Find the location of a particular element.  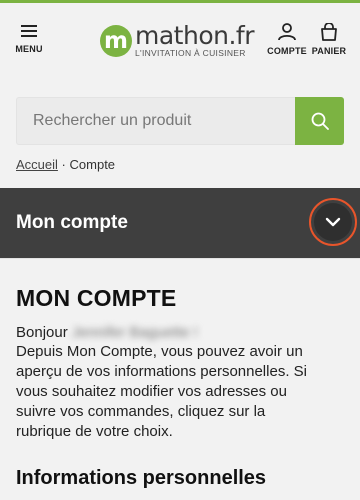

search-button is located at coordinates (319, 121).